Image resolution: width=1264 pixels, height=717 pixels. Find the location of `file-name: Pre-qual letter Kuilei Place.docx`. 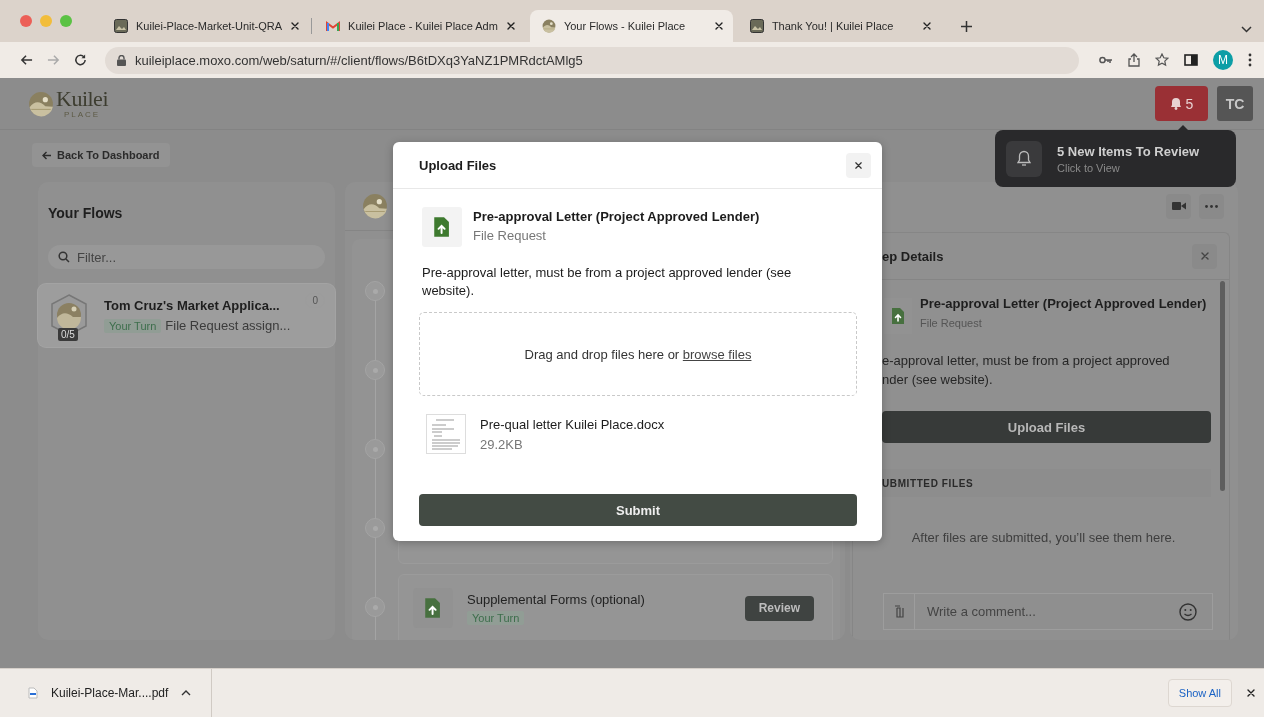

file-name: Pre-qual letter Kuilei Place.docx is located at coordinates (572, 424).